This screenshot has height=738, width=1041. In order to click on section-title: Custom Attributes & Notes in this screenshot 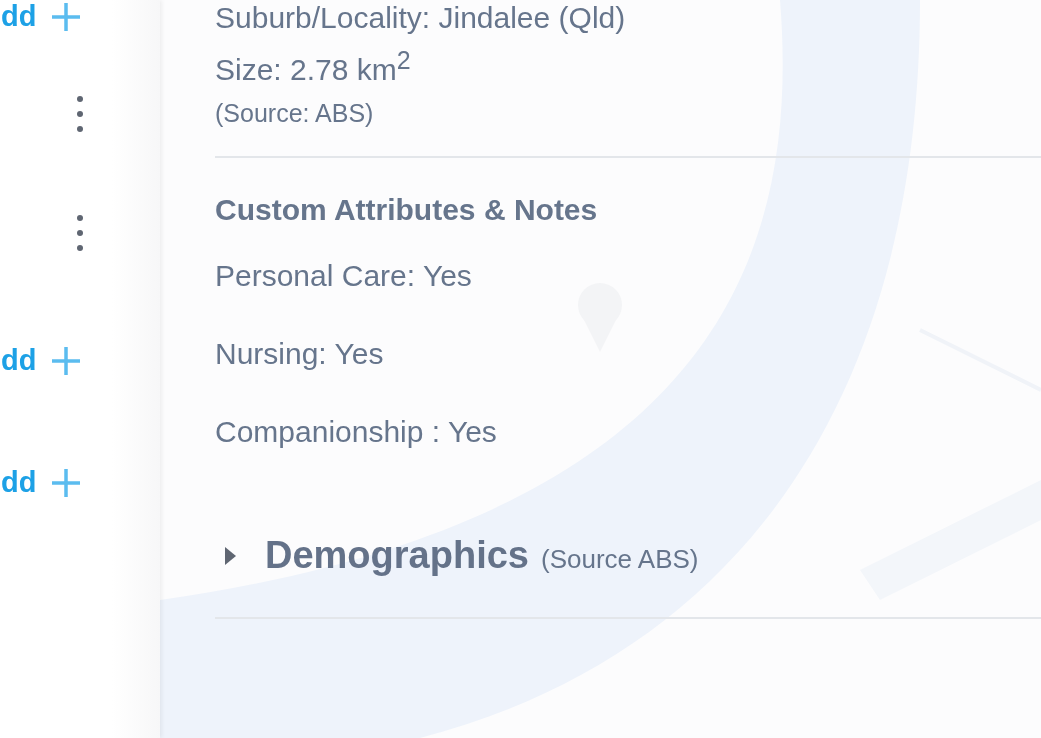, I will do `click(407, 210)`.